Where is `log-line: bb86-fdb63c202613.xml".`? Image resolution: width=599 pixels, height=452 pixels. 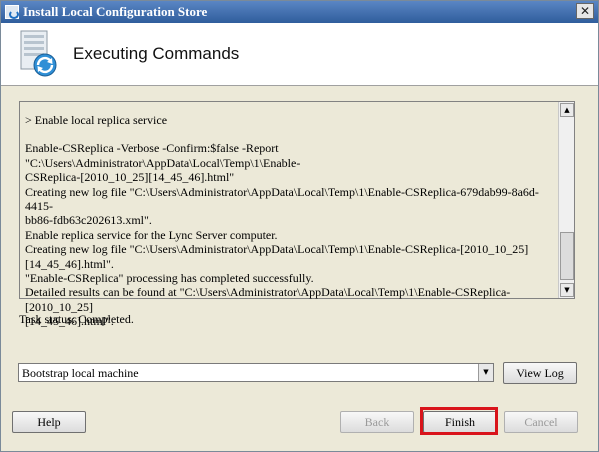
log-line: bb86-fdb63c202613.xml". is located at coordinates (88, 220).